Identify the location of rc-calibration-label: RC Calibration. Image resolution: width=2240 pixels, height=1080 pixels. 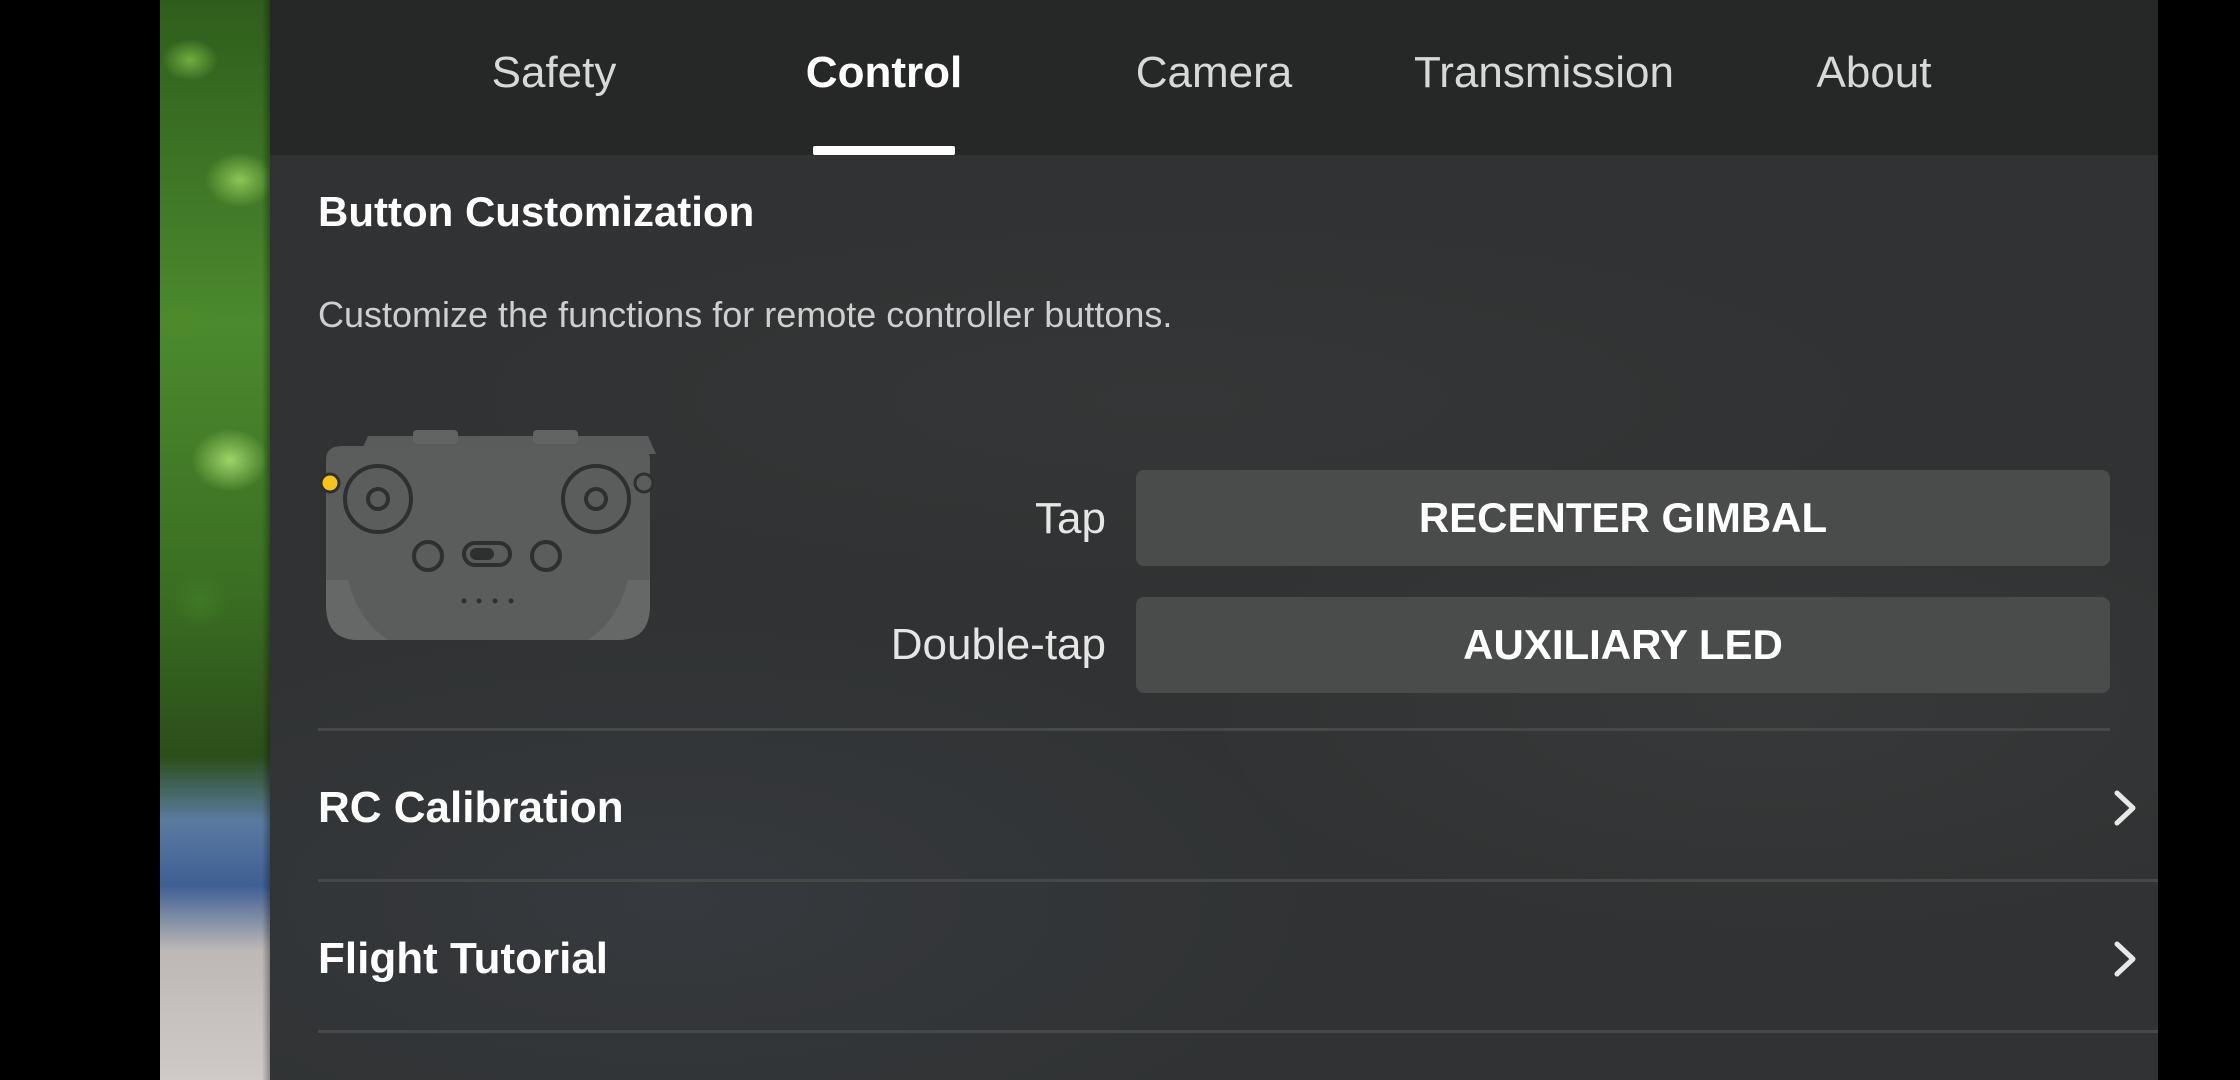
(471, 807).